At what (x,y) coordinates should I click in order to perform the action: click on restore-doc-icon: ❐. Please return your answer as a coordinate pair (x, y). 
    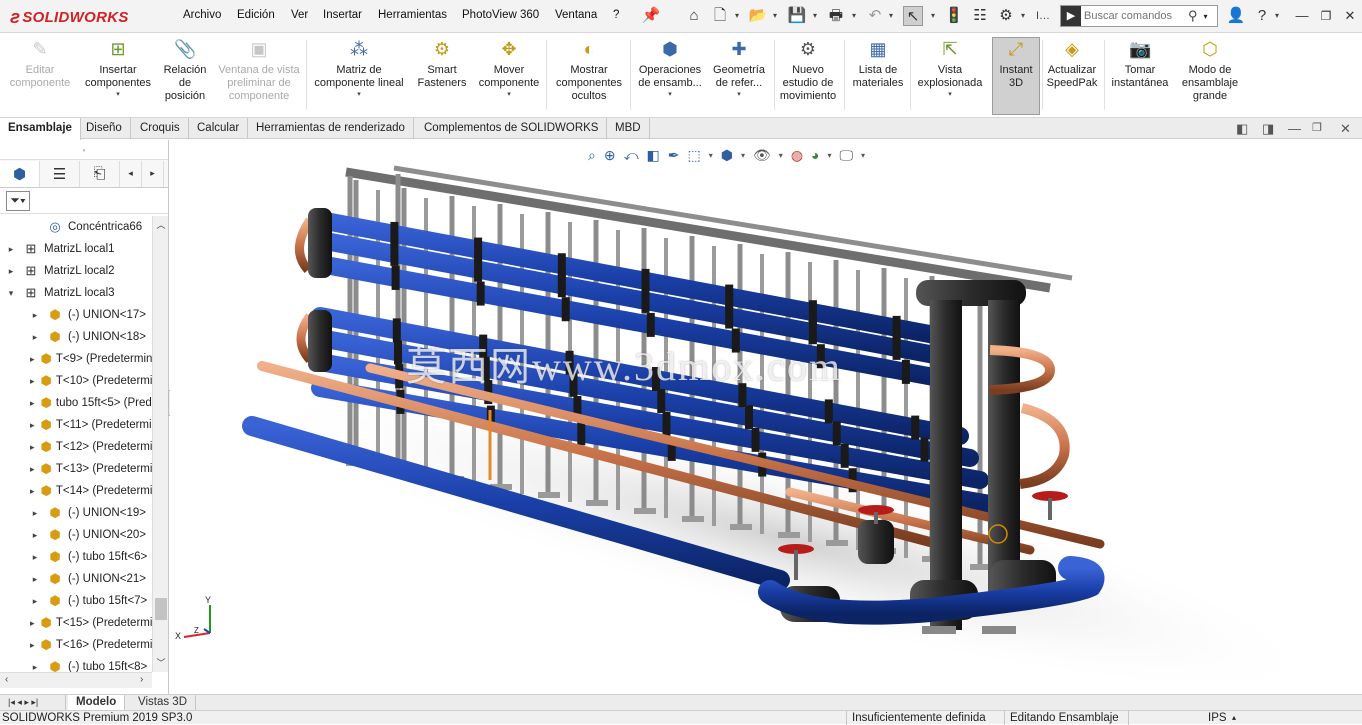
    Looking at the image, I should click on (1317, 127).